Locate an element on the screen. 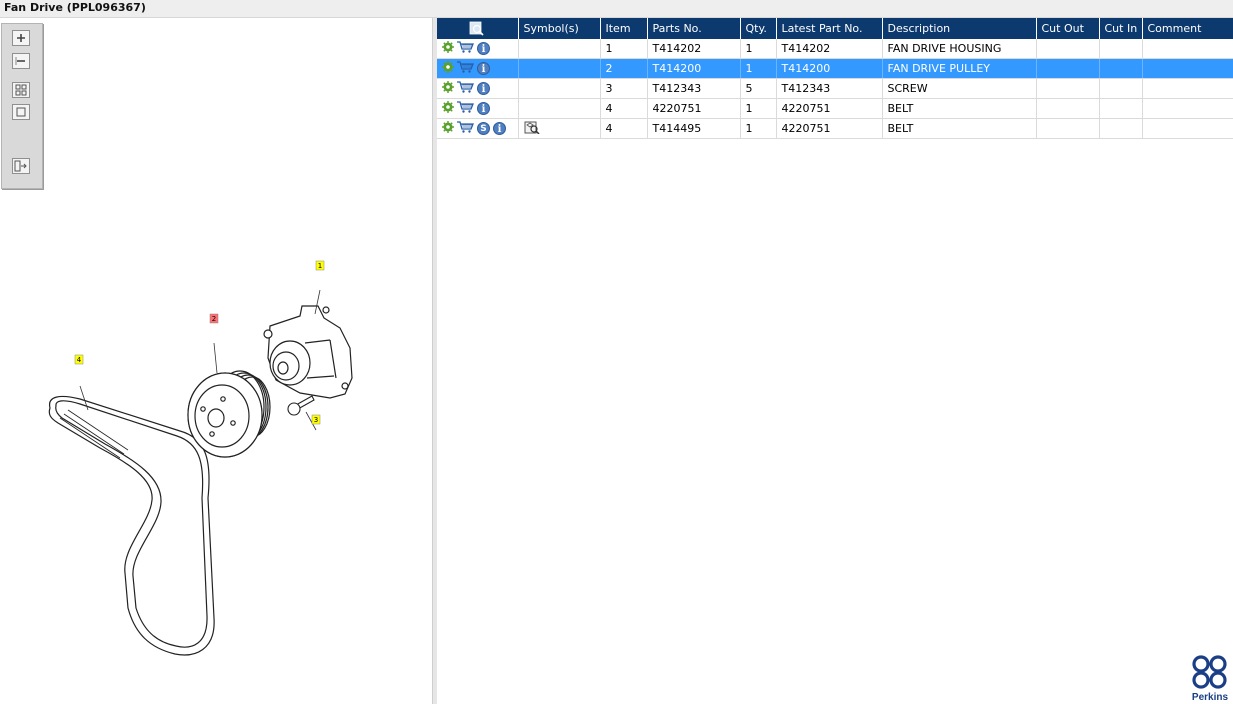 The image size is (1233, 704). table-row: Si 4 T414495 1 4220751 BELT is located at coordinates (835, 128).